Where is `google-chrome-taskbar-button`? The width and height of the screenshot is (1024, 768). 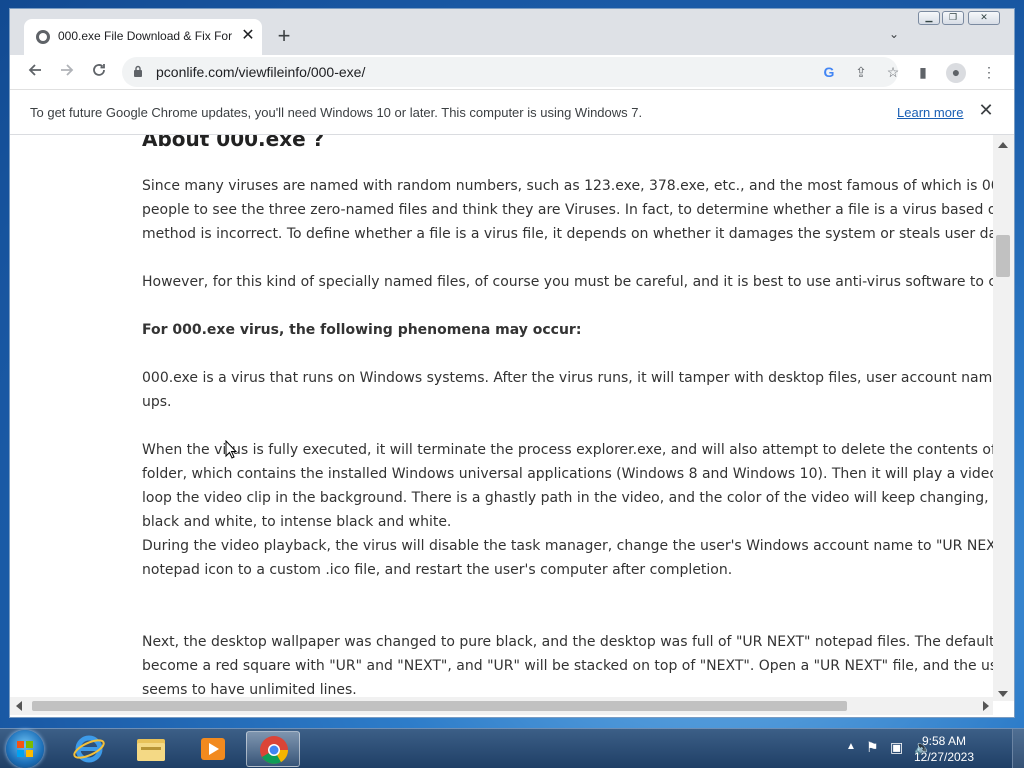 google-chrome-taskbar-button is located at coordinates (273, 749).